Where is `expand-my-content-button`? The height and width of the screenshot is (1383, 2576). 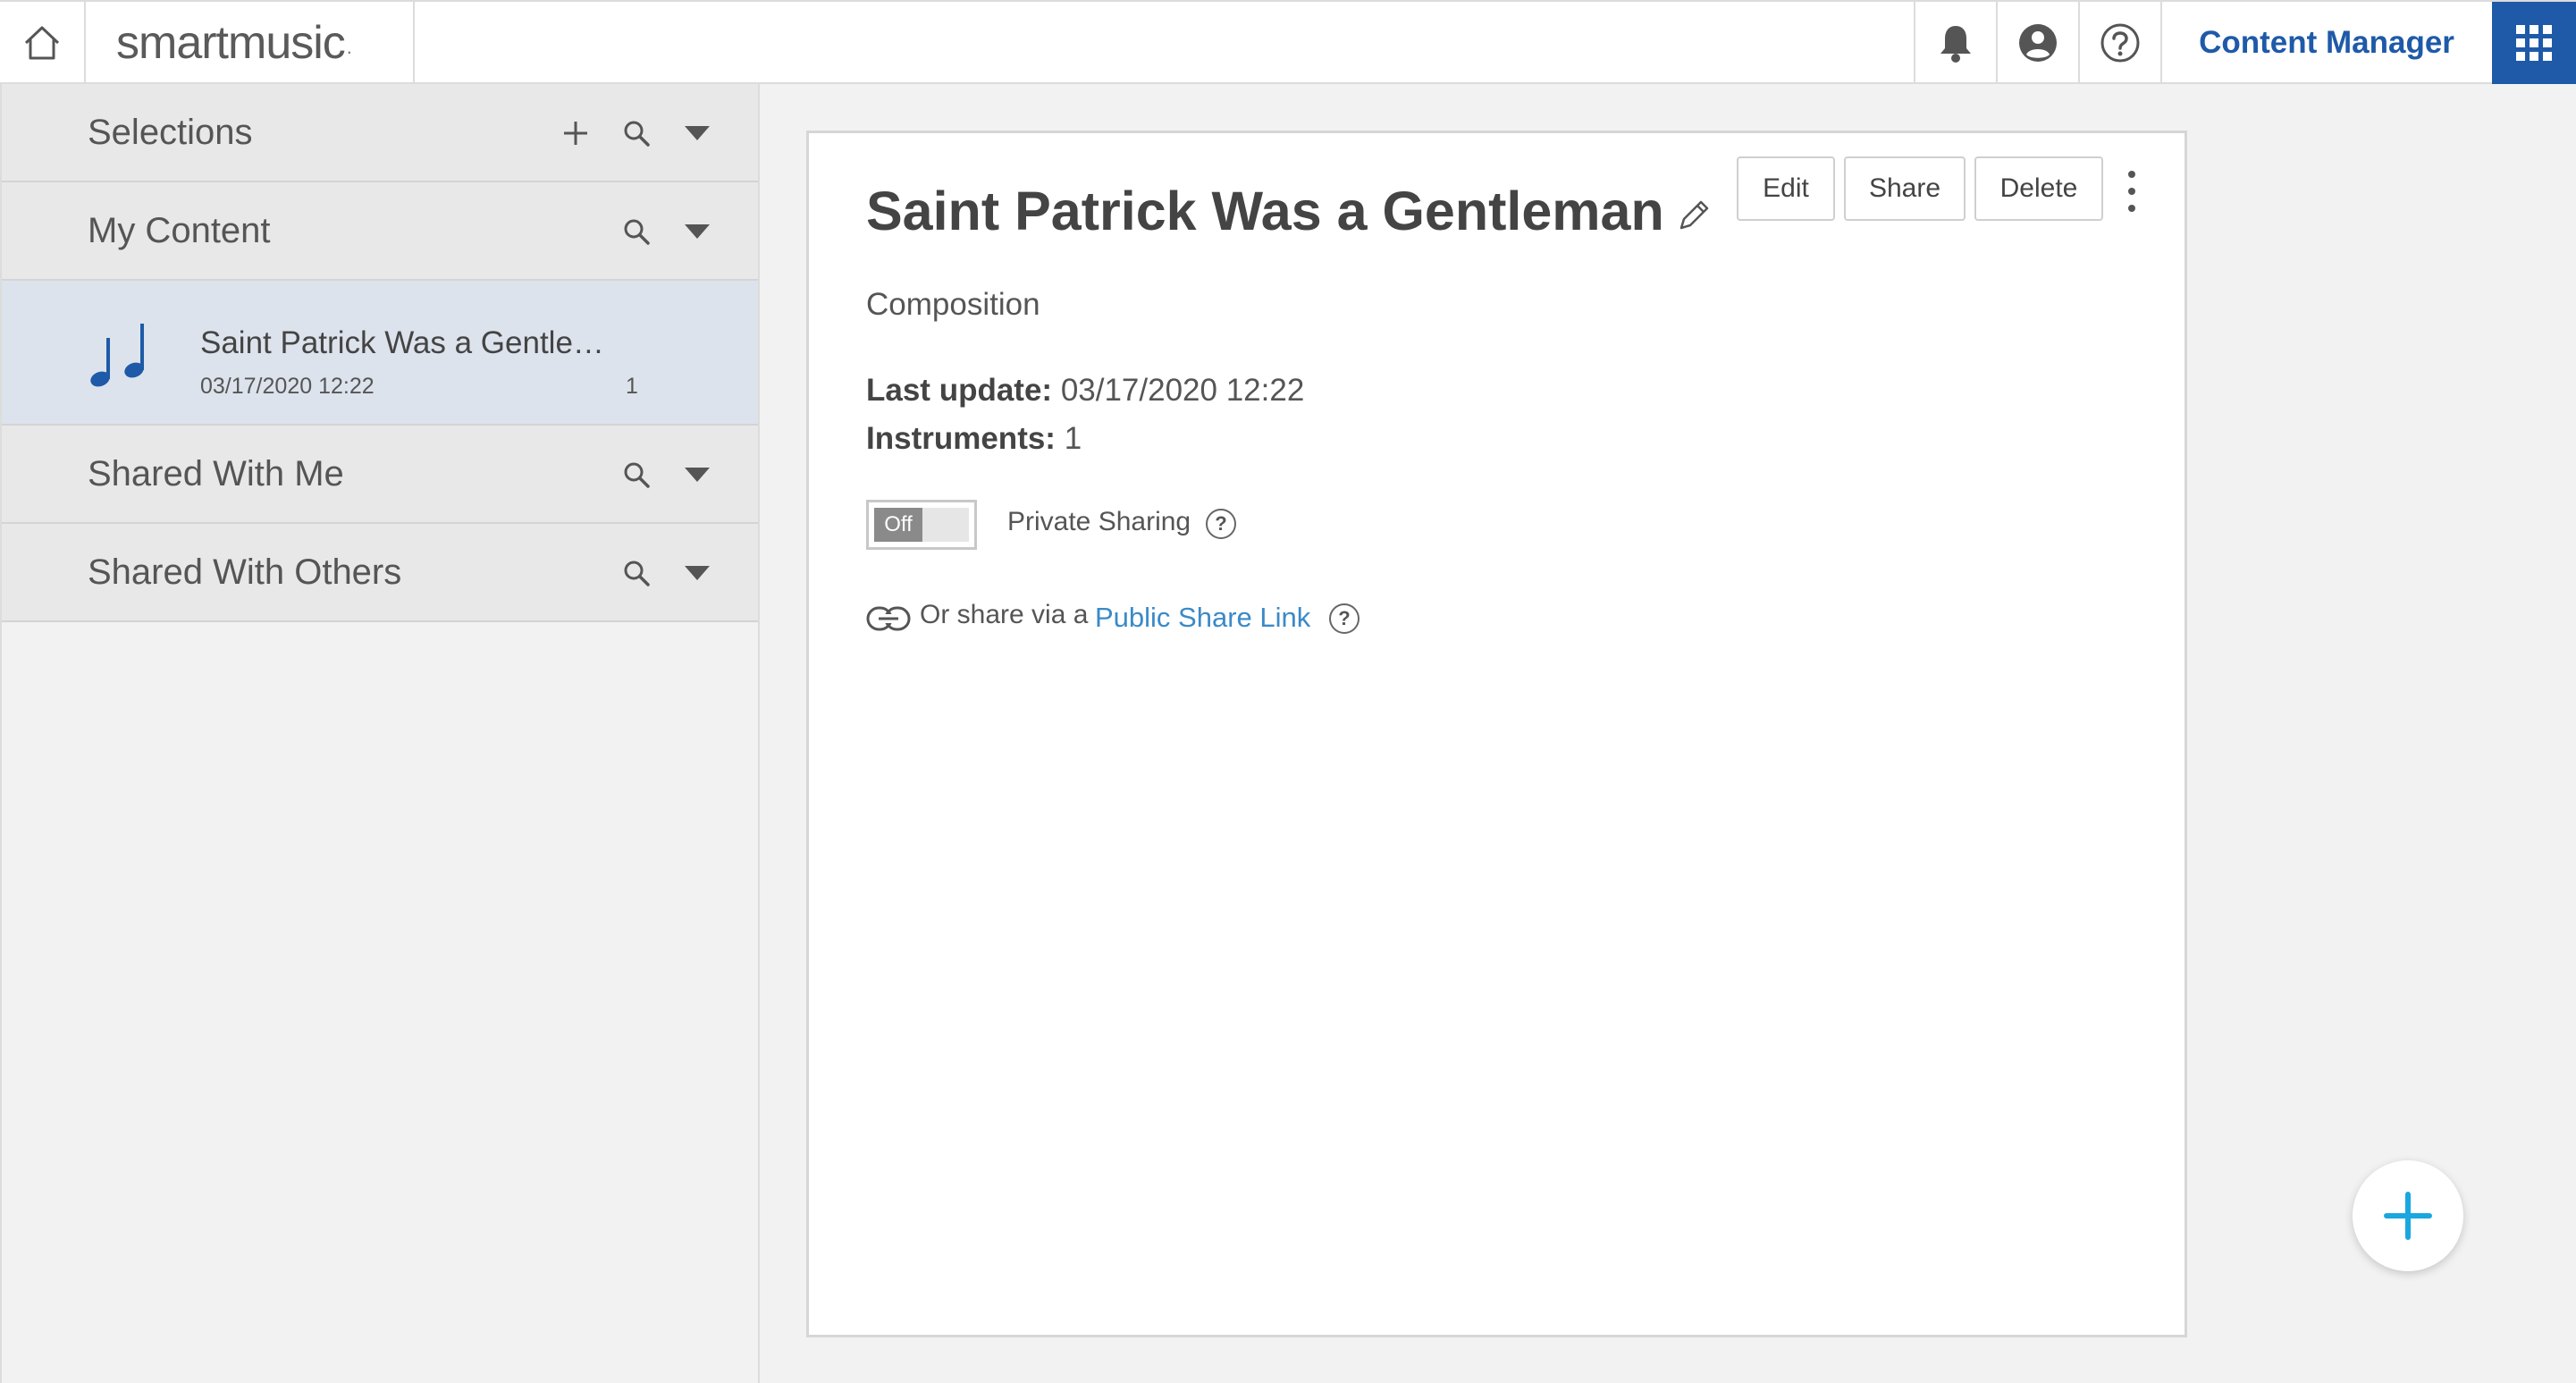
expand-my-content-button is located at coordinates (697, 231).